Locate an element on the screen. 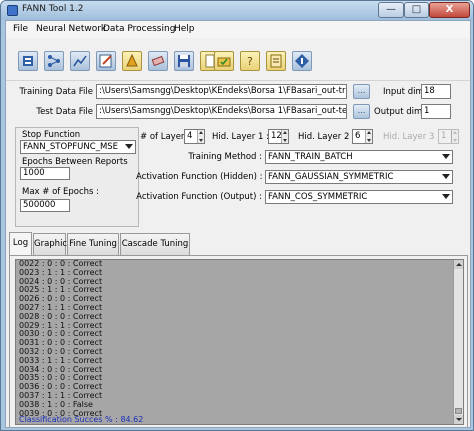 The height and width of the screenshot is (431, 474). training-file-label: Training Data File is located at coordinates (56, 92).